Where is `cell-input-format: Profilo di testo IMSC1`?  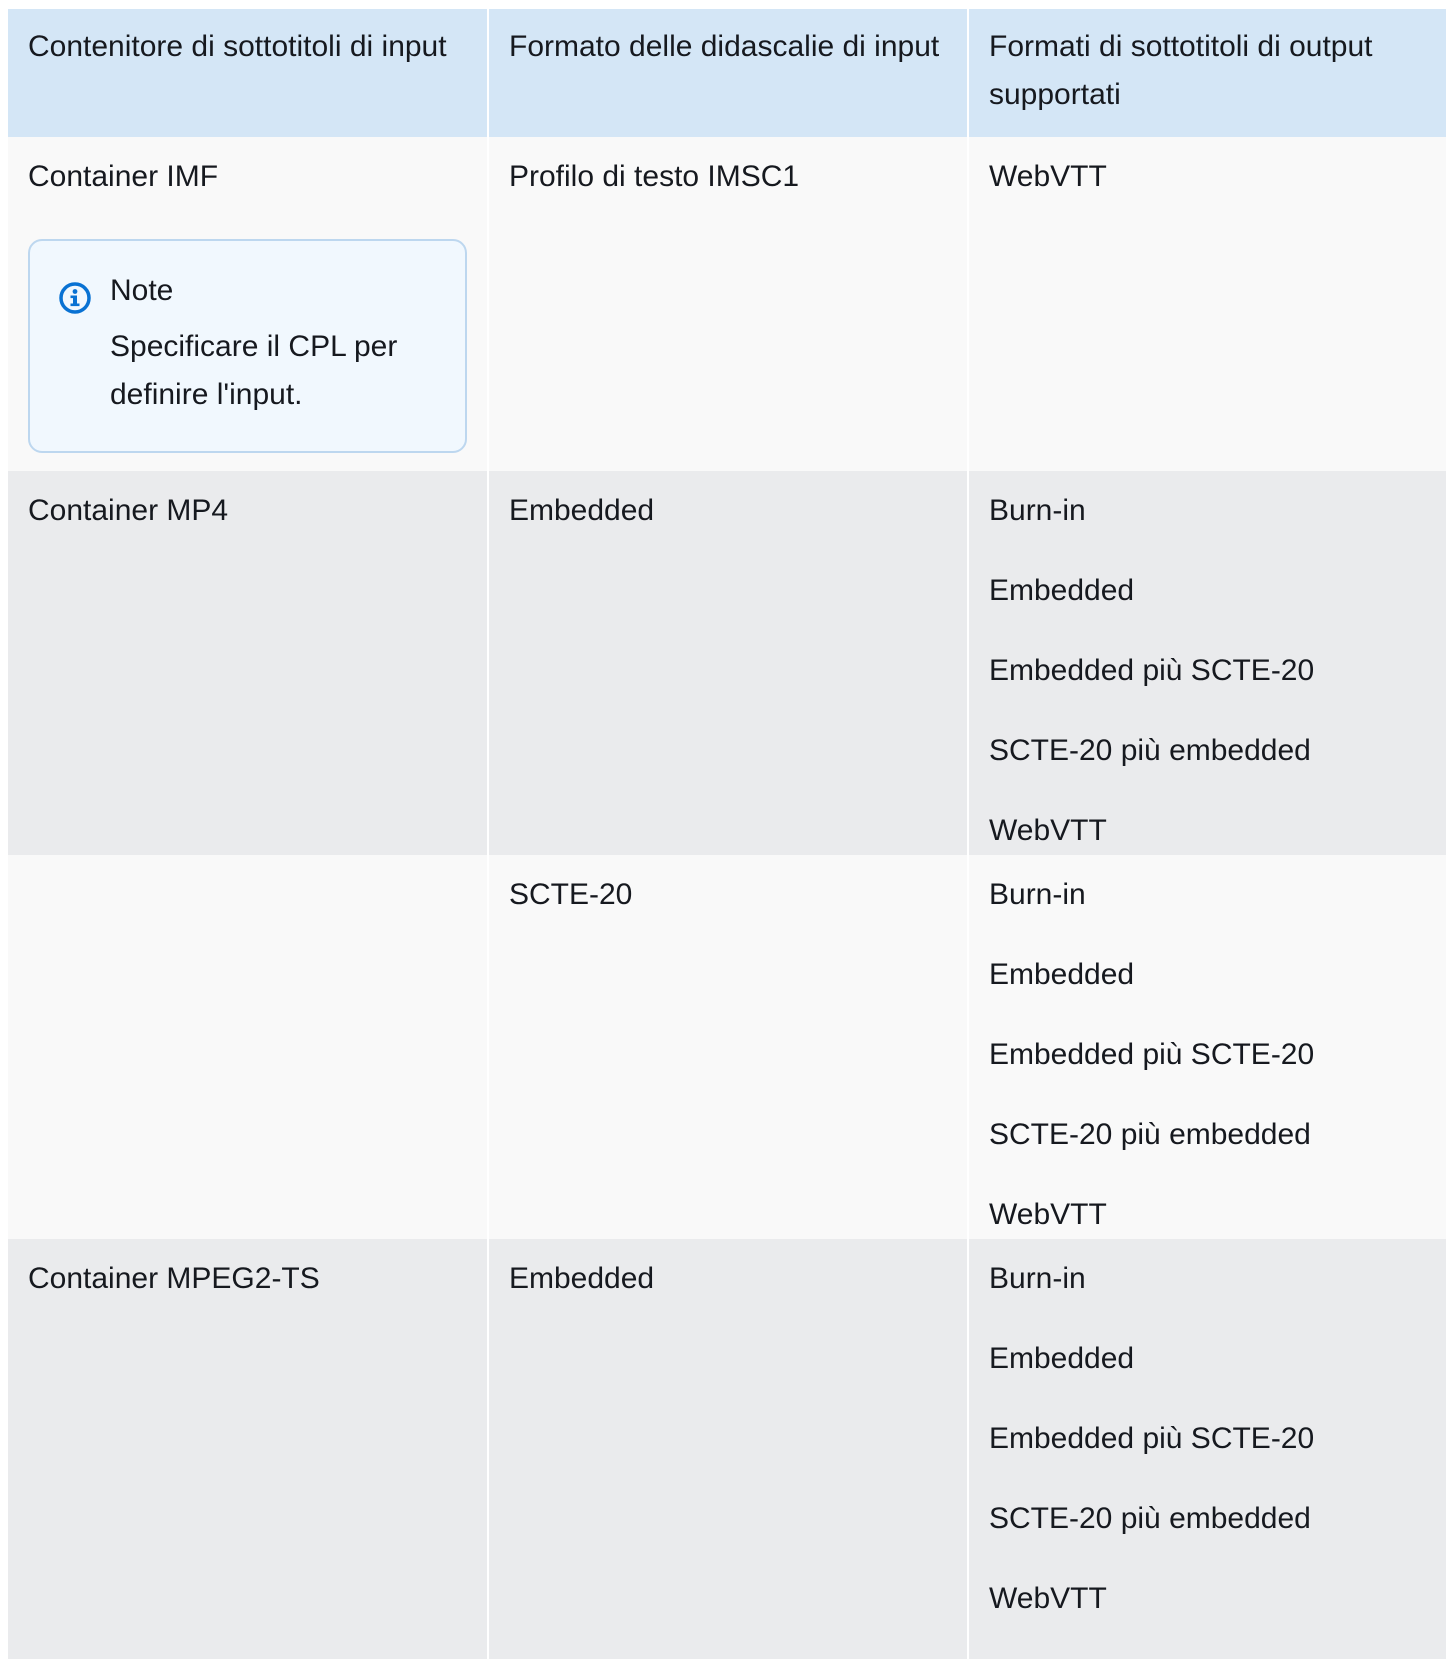 cell-input-format: Profilo di testo IMSC1 is located at coordinates (727, 304).